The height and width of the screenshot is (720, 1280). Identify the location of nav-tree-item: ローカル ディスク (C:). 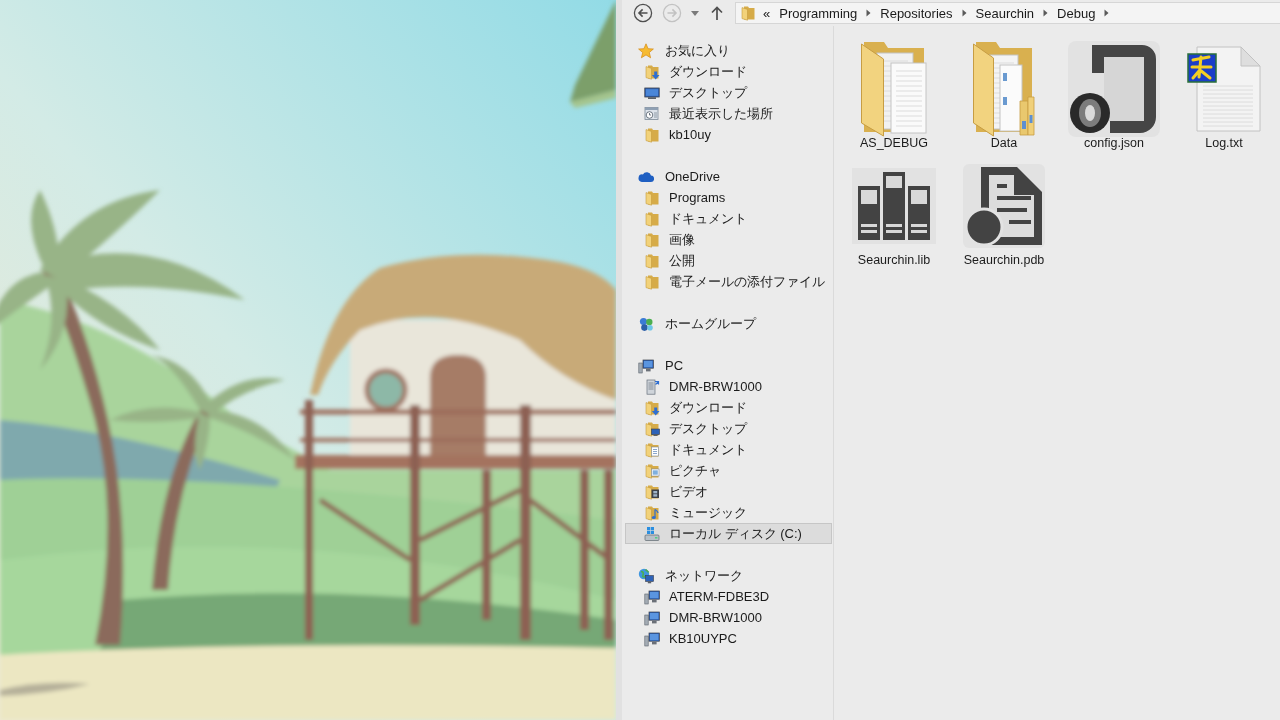
(728, 533).